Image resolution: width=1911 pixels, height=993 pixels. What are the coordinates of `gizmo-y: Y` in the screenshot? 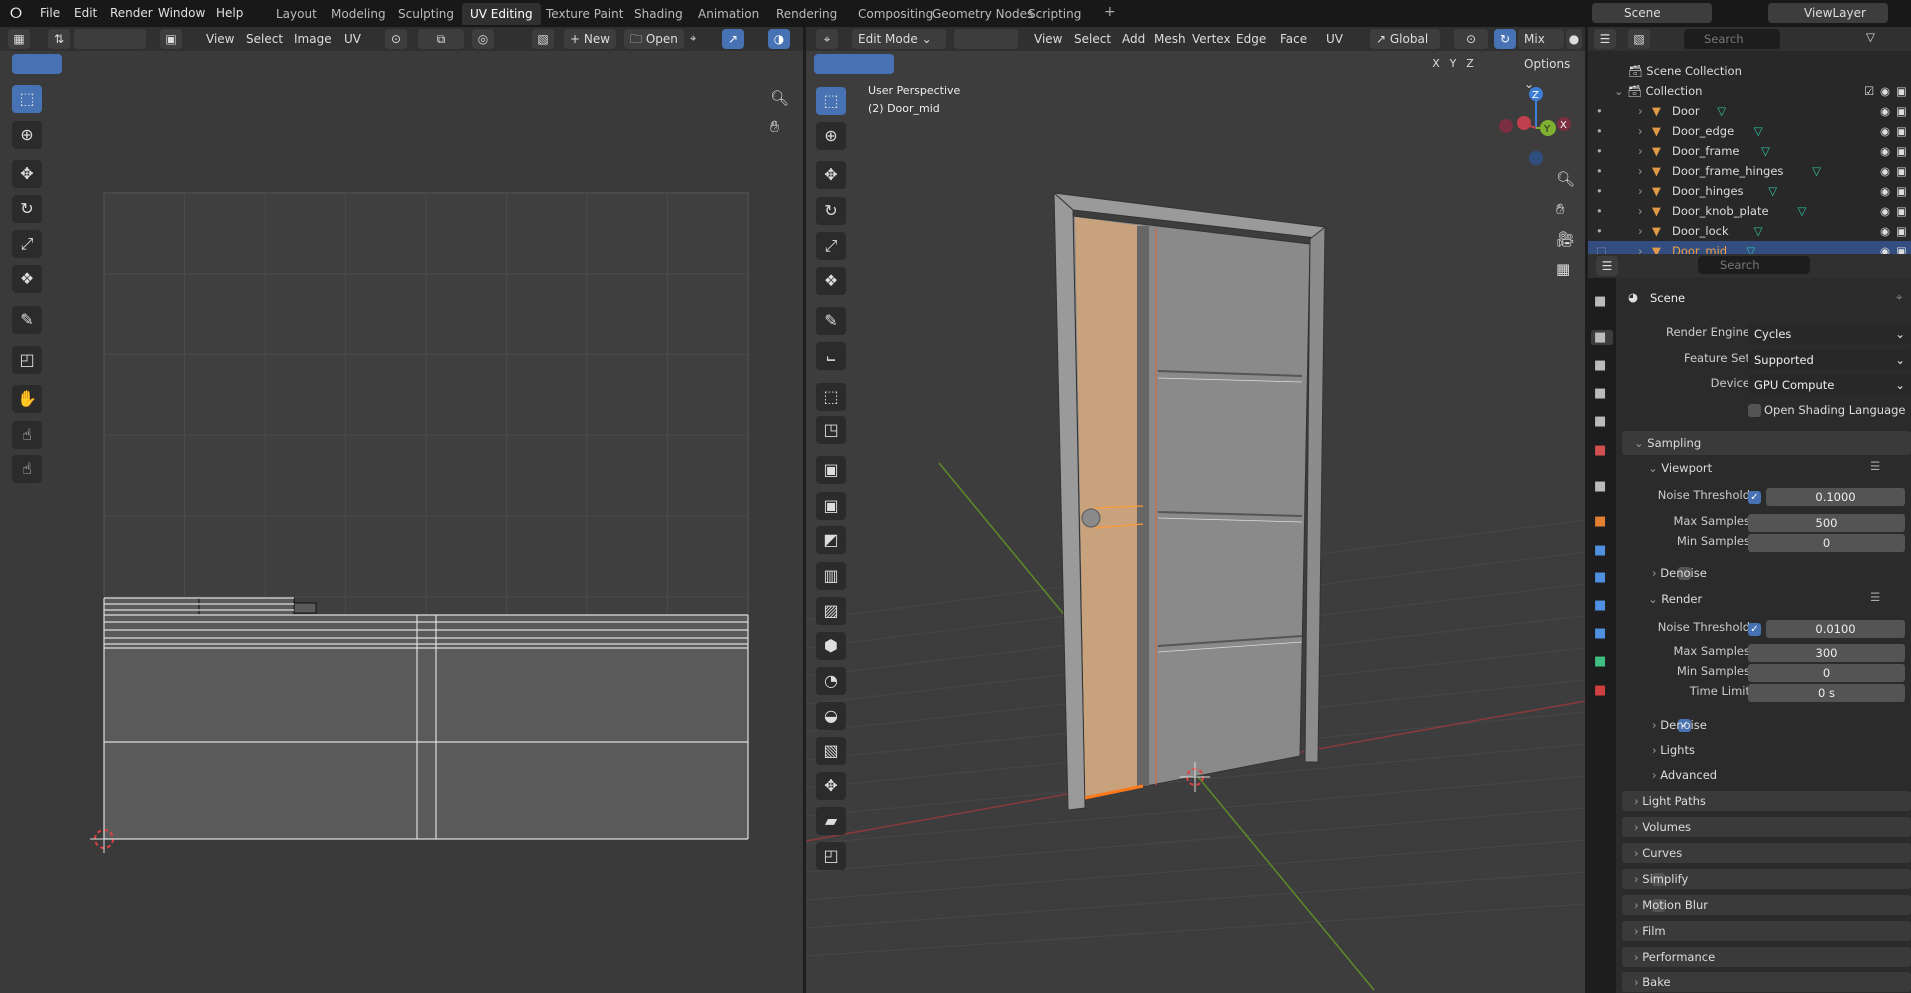 It's located at (1547, 129).